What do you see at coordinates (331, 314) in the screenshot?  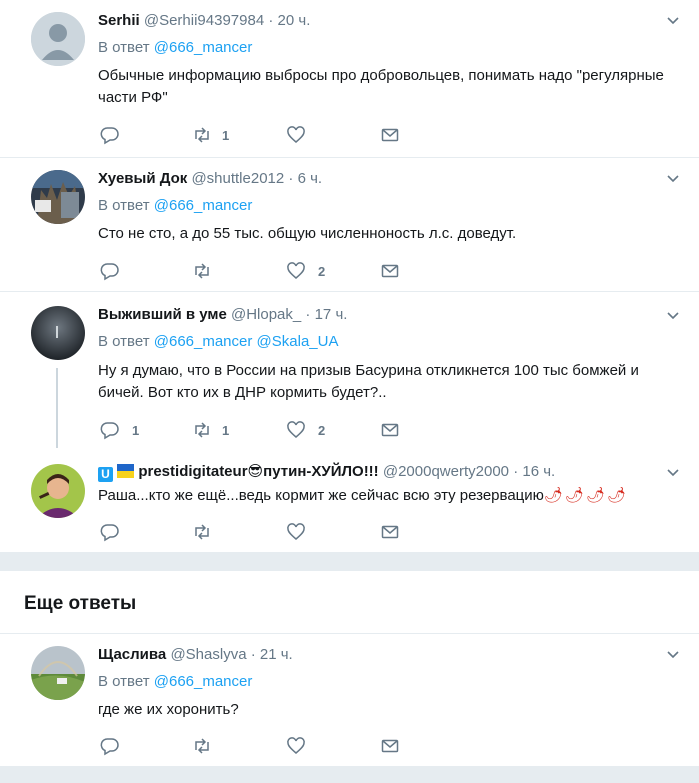 I see `timestamp: 17 ч.` at bounding box center [331, 314].